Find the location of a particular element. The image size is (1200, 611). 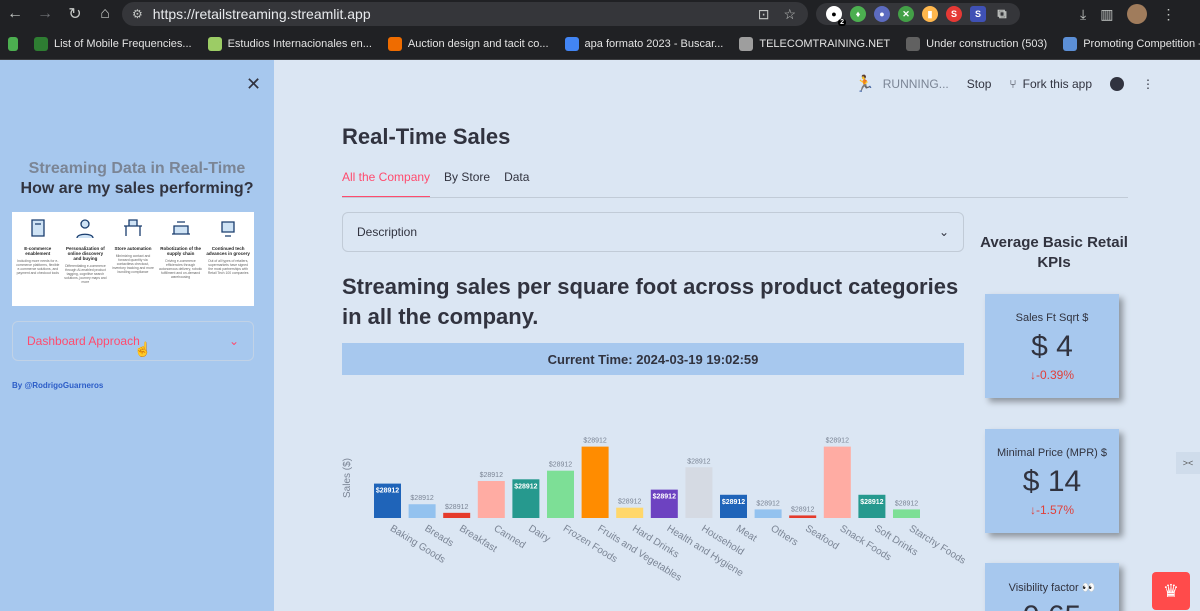

extension-icon: ▮ is located at coordinates (930, 14).